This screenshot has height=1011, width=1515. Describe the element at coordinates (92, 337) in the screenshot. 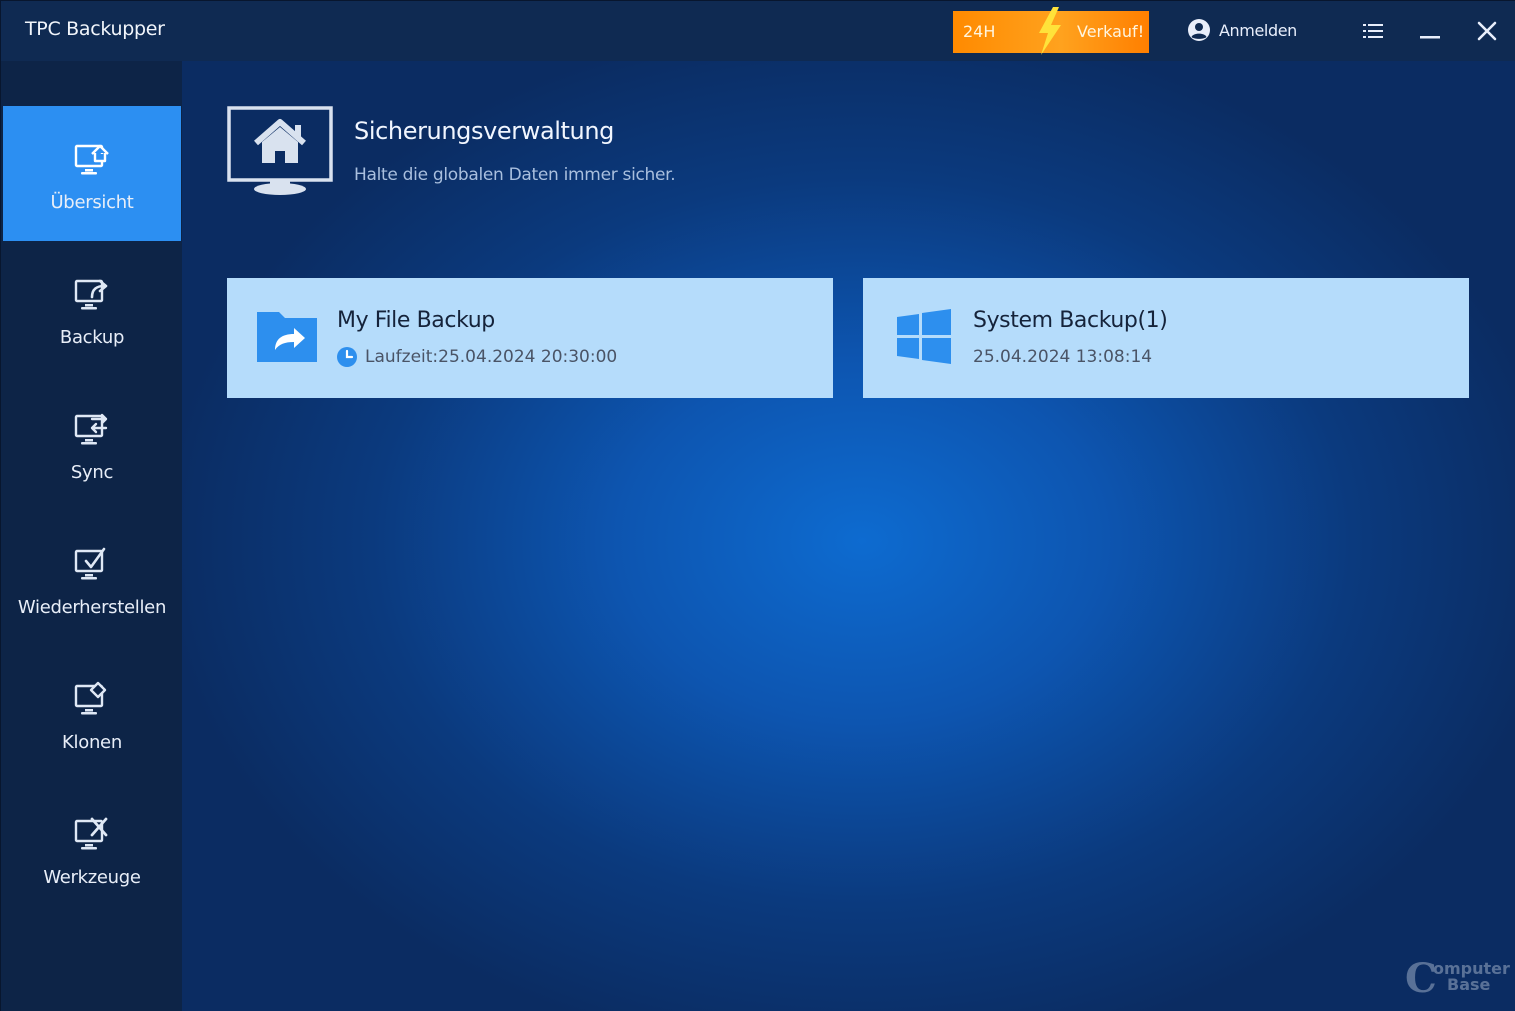

I see `sidebar-item-label: Backup` at that location.